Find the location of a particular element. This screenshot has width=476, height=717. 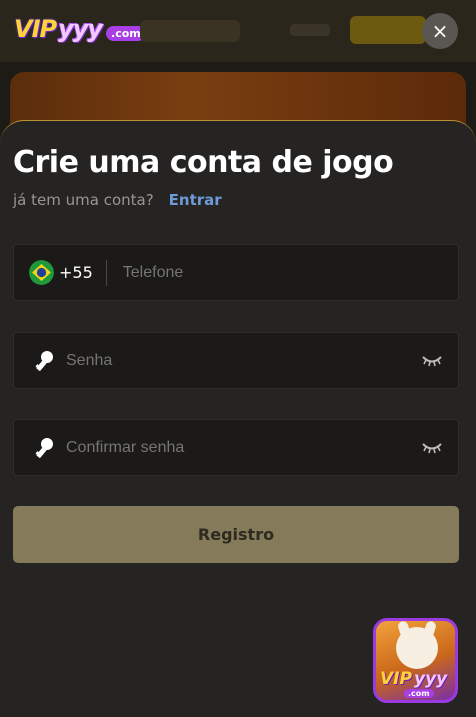

app-icon-vip-text: VIP is located at coordinates (396, 679).